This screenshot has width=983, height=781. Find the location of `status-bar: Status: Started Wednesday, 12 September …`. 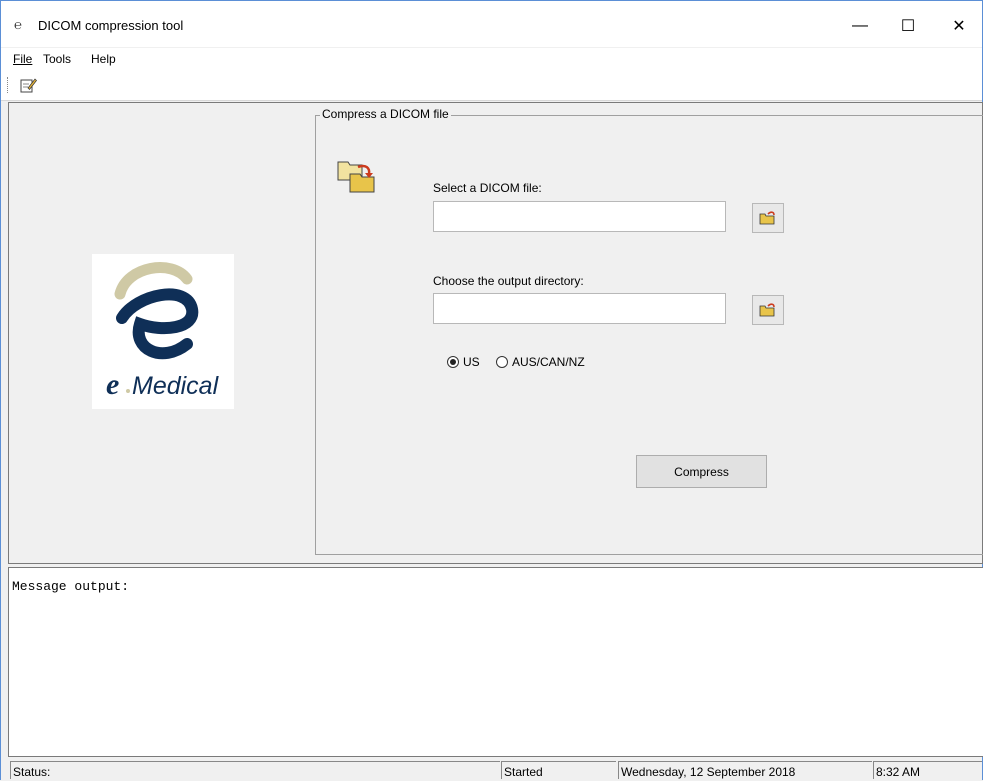

status-bar: Status: Started Wednesday, 12 September … is located at coordinates (491, 770).